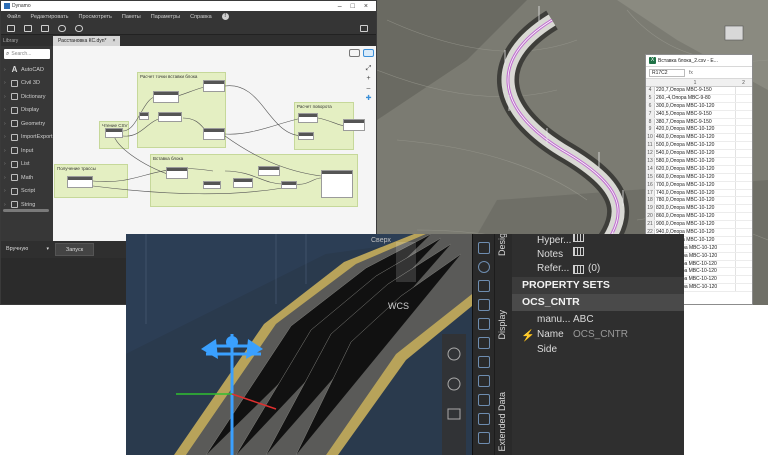  I want to click on library-item-script: › Script, so click(27, 192).